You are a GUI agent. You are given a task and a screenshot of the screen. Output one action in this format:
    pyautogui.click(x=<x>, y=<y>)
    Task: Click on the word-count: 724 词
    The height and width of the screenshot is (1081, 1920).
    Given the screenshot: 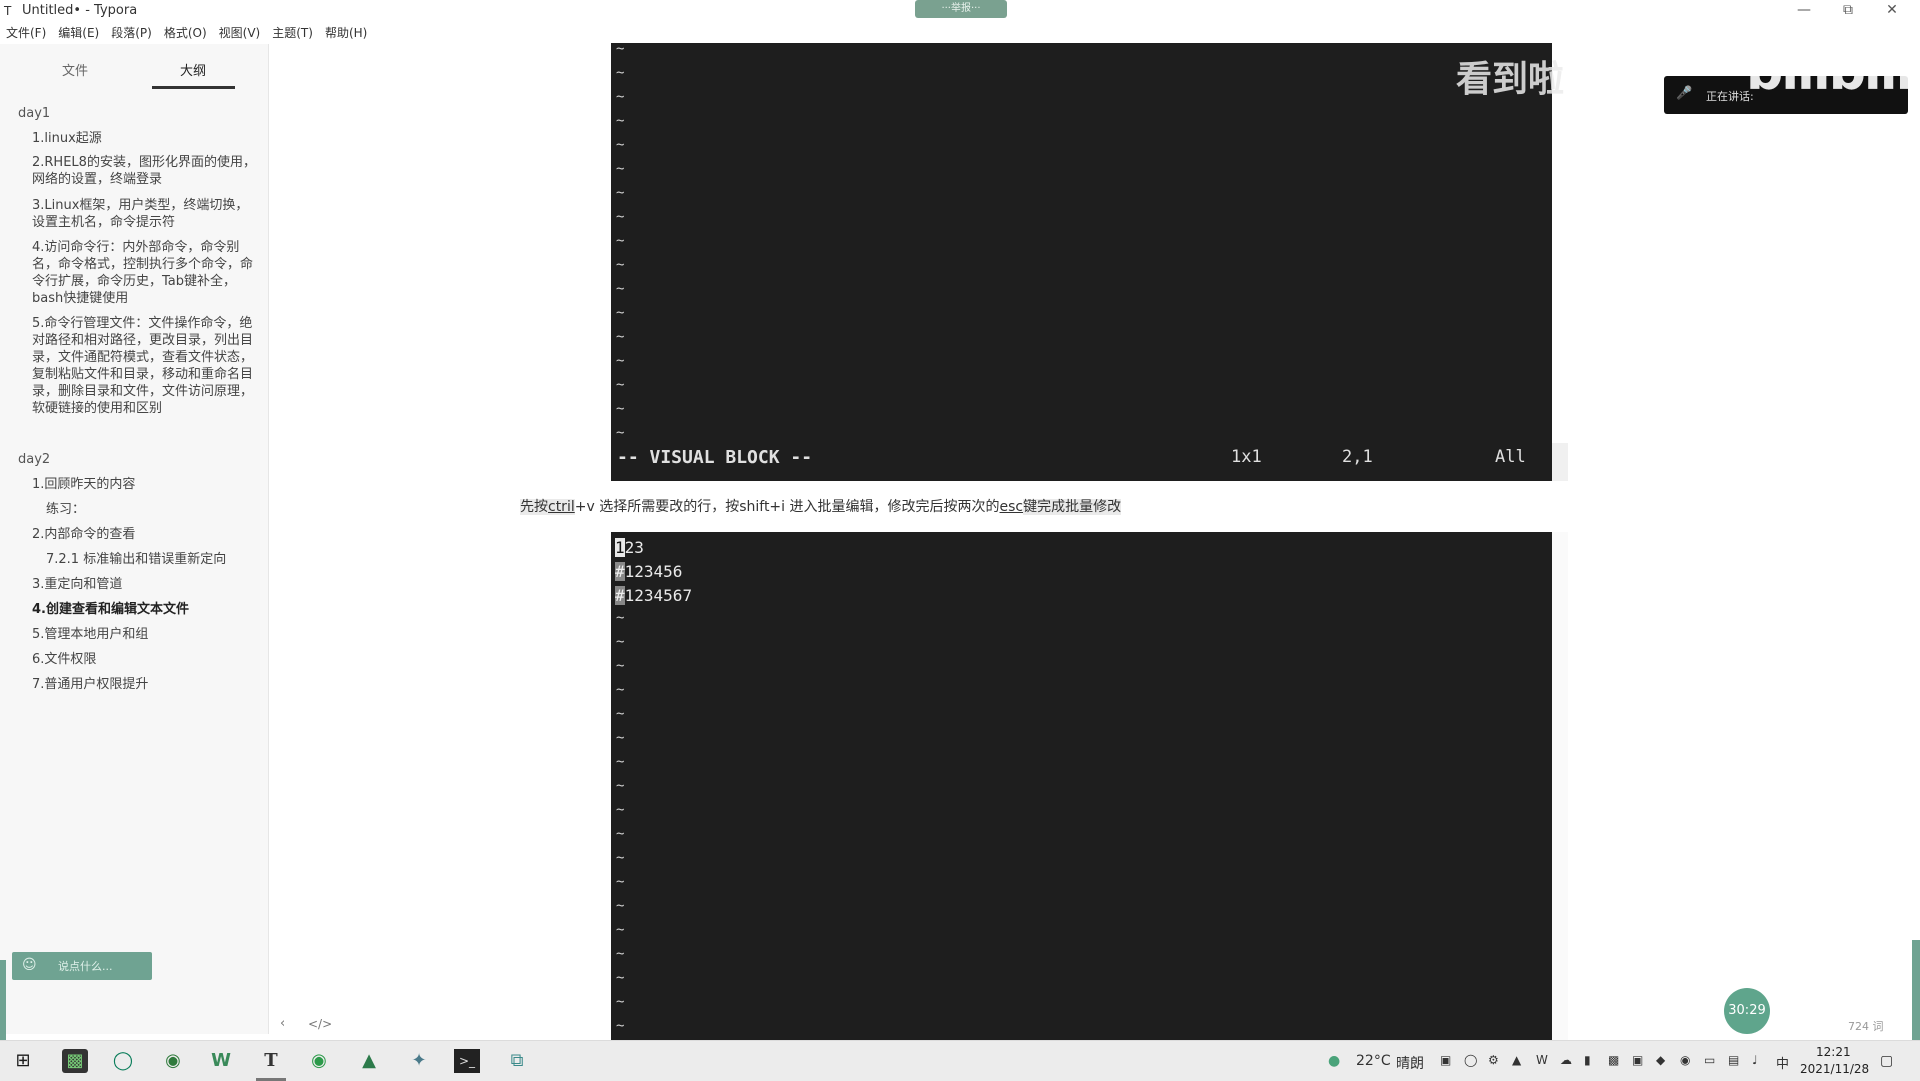 What is the action you would take?
    pyautogui.click(x=1866, y=1026)
    